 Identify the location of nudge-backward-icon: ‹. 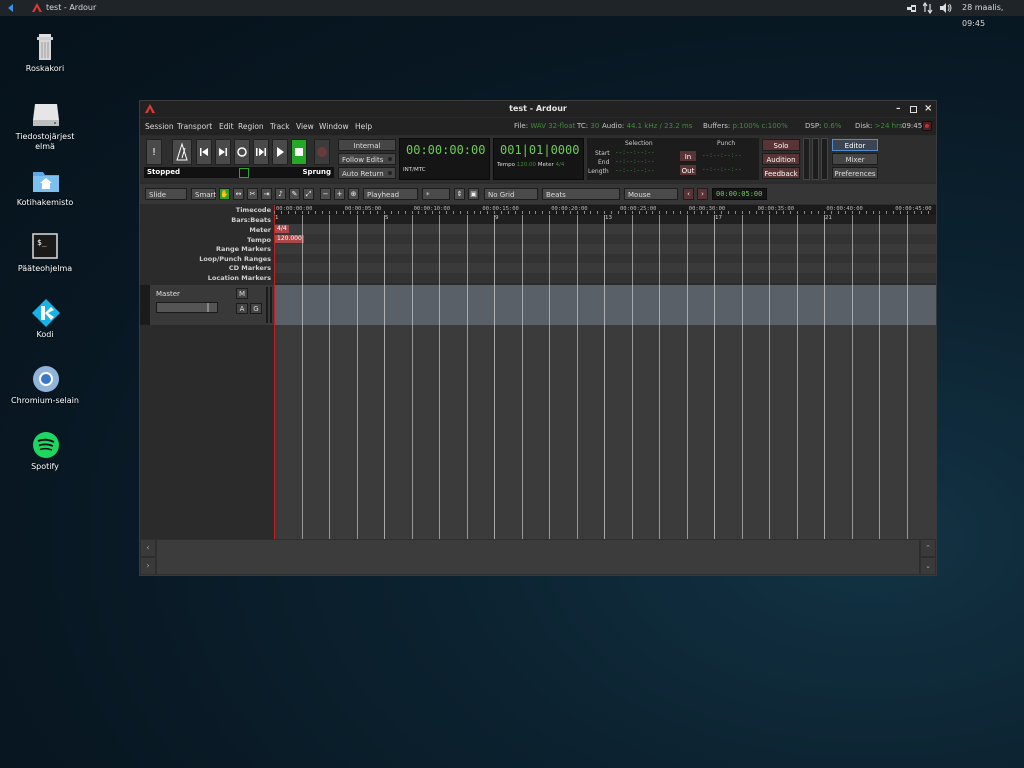
(688, 194).